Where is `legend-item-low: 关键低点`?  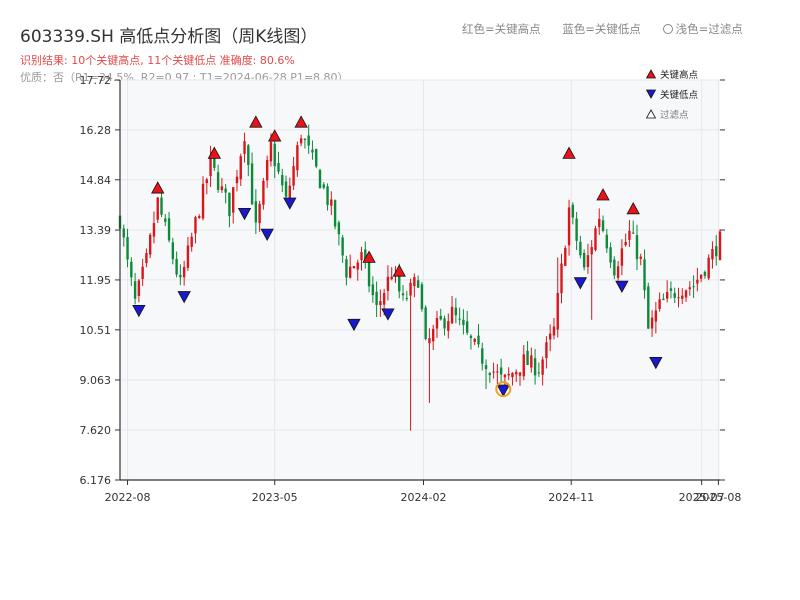 legend-item-low: 关键低点 is located at coordinates (672, 94).